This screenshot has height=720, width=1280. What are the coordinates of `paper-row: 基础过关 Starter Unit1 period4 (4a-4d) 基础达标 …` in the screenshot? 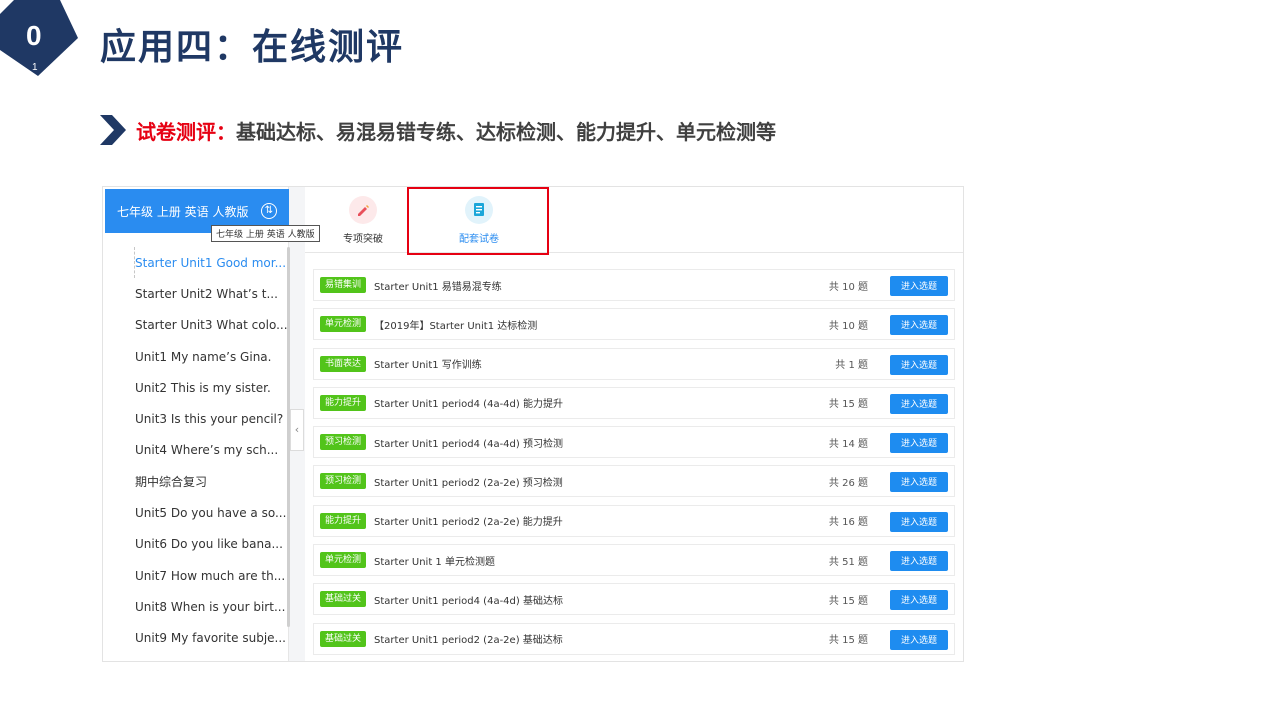 It's located at (634, 599).